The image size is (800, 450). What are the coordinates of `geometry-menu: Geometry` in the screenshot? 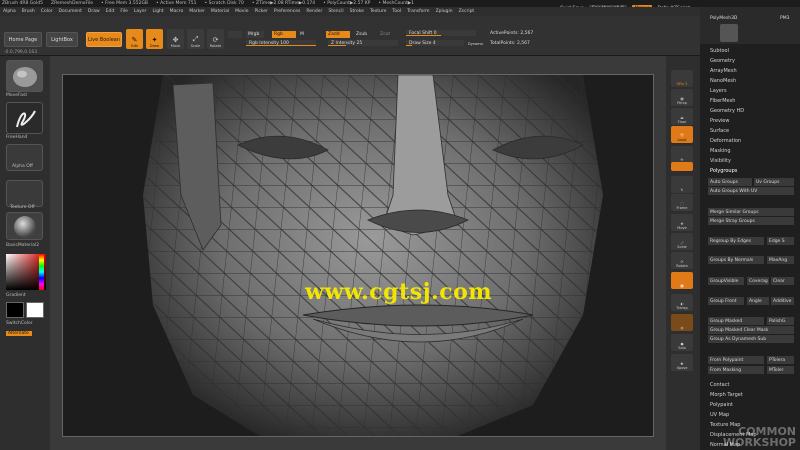 It's located at (722, 61).